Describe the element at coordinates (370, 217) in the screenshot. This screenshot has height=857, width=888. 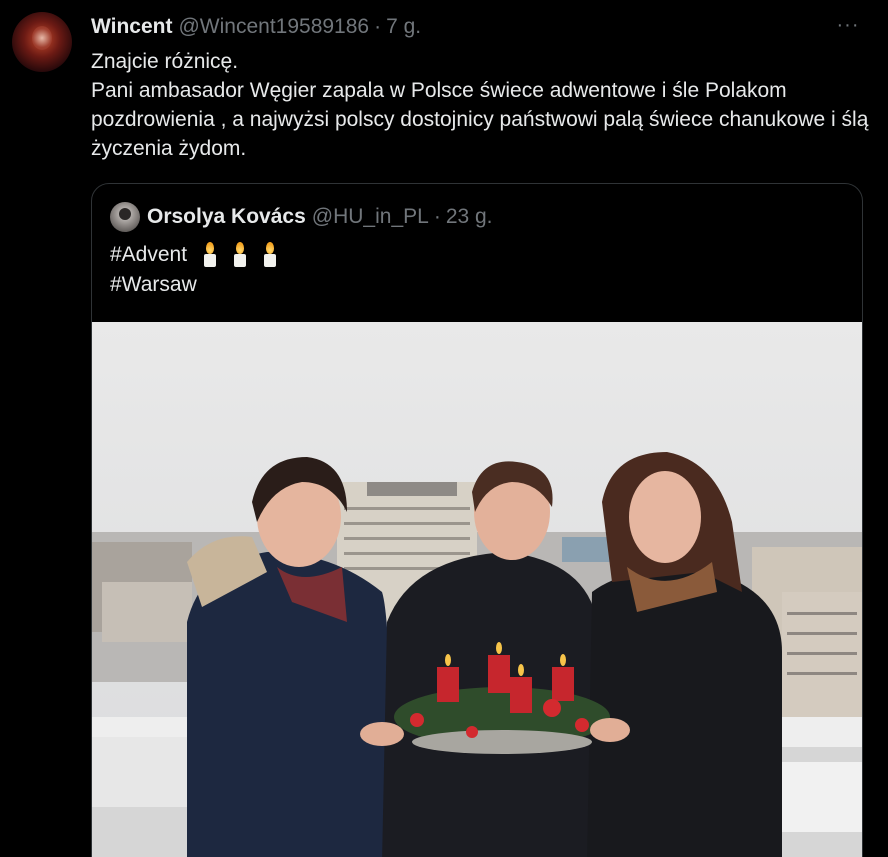
I see `quote-author-handle: @HU_in_PL` at that location.